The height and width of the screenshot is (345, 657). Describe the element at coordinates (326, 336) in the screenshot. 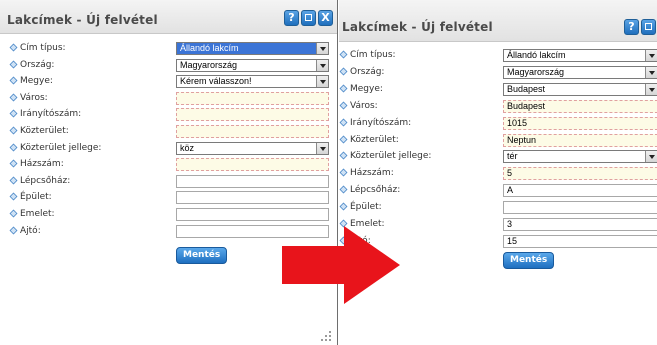

I see `resize-grip-icon` at that location.